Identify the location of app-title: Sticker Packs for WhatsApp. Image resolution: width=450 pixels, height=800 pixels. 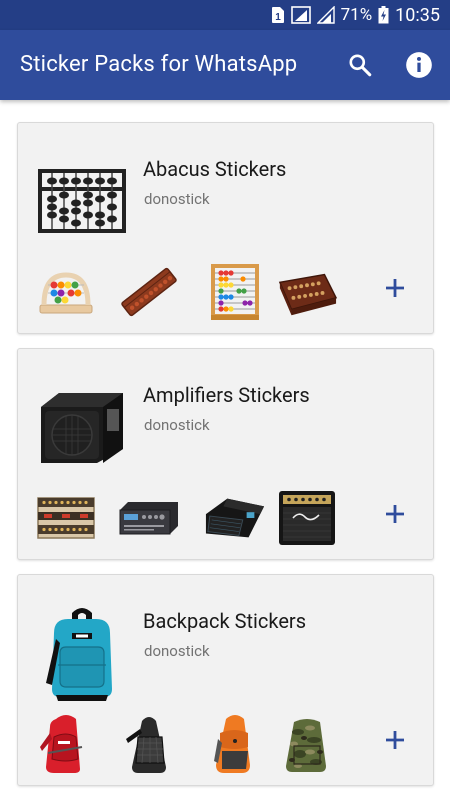
(159, 64).